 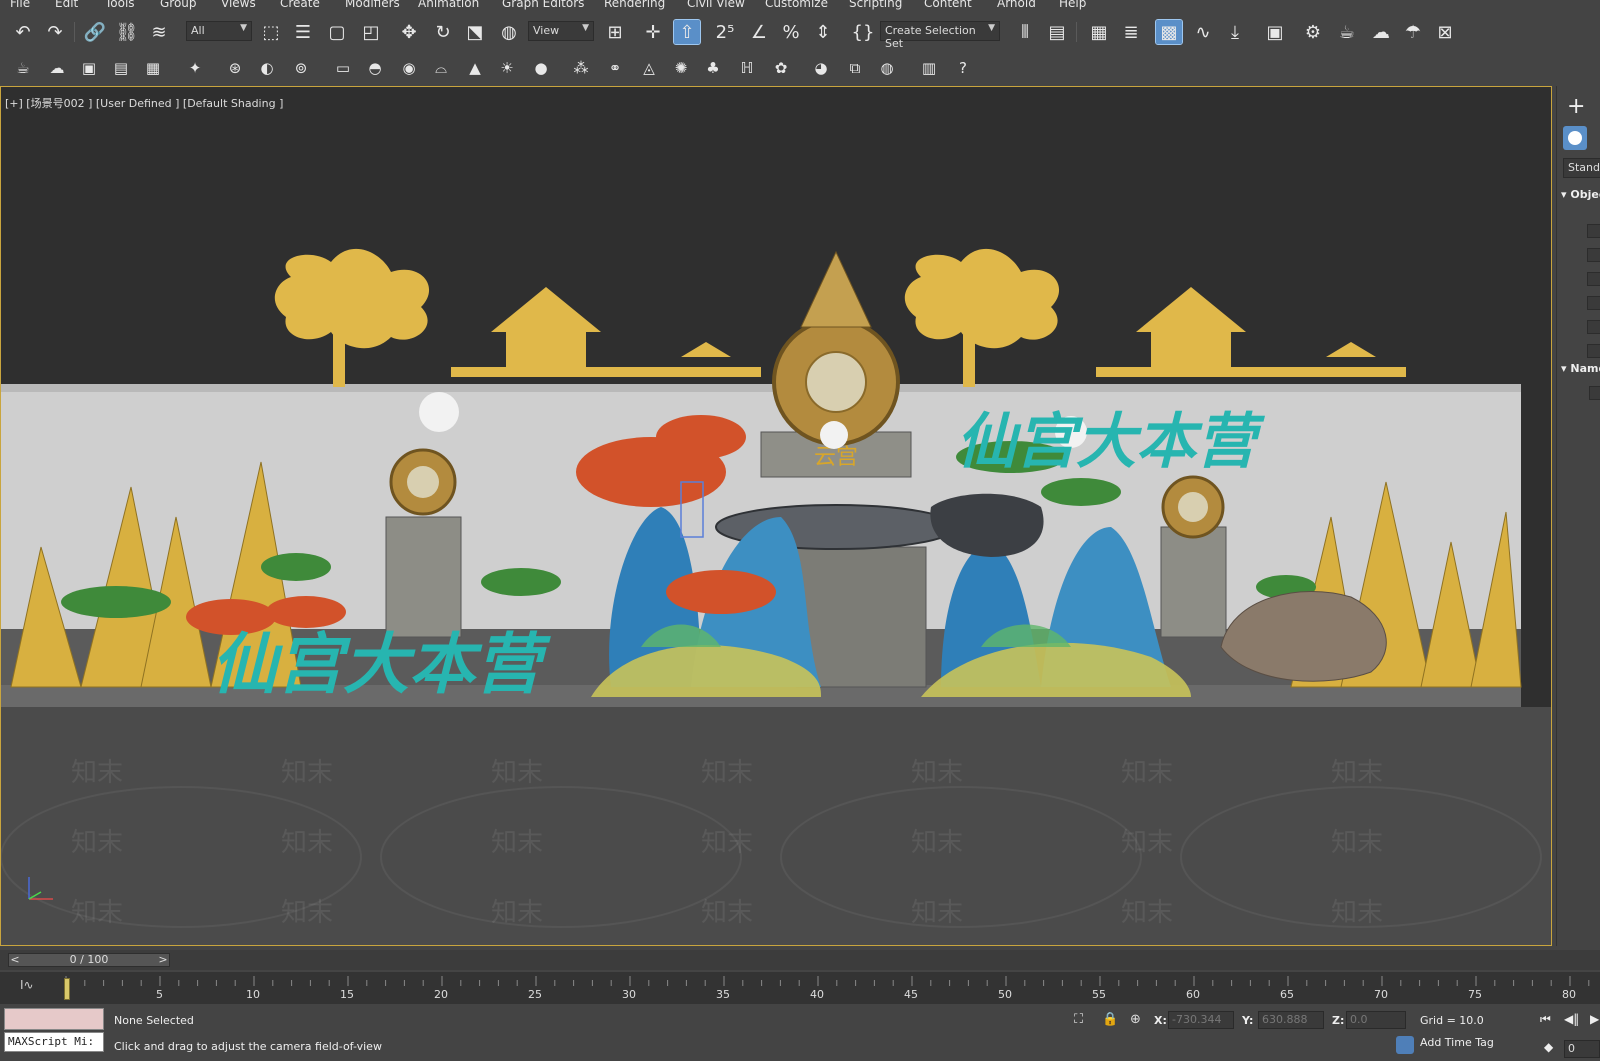 What do you see at coordinates (95, 32) in the screenshot?
I see `link-icon: 🔗` at bounding box center [95, 32].